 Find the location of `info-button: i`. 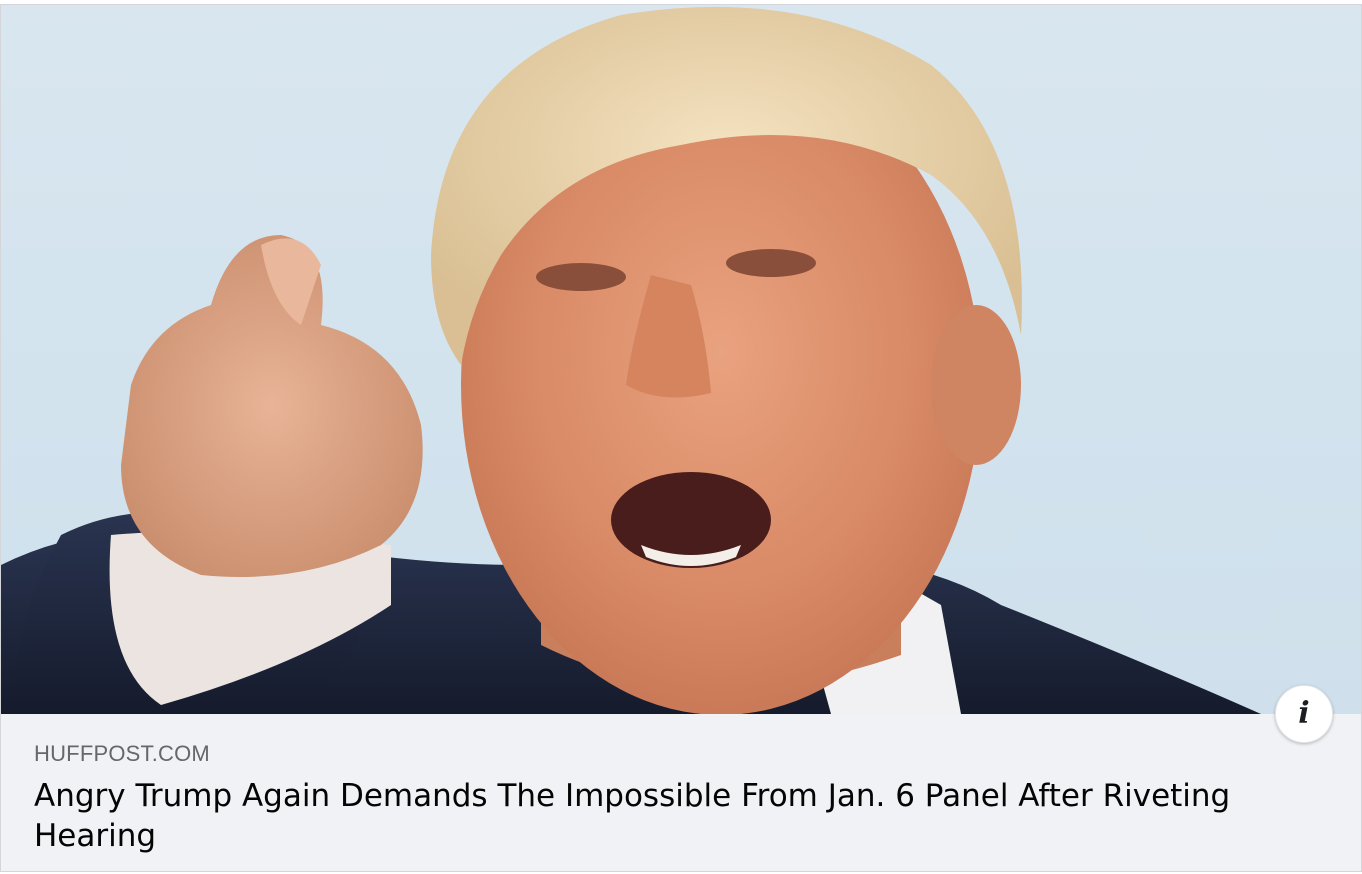

info-button: i is located at coordinates (1304, 714).